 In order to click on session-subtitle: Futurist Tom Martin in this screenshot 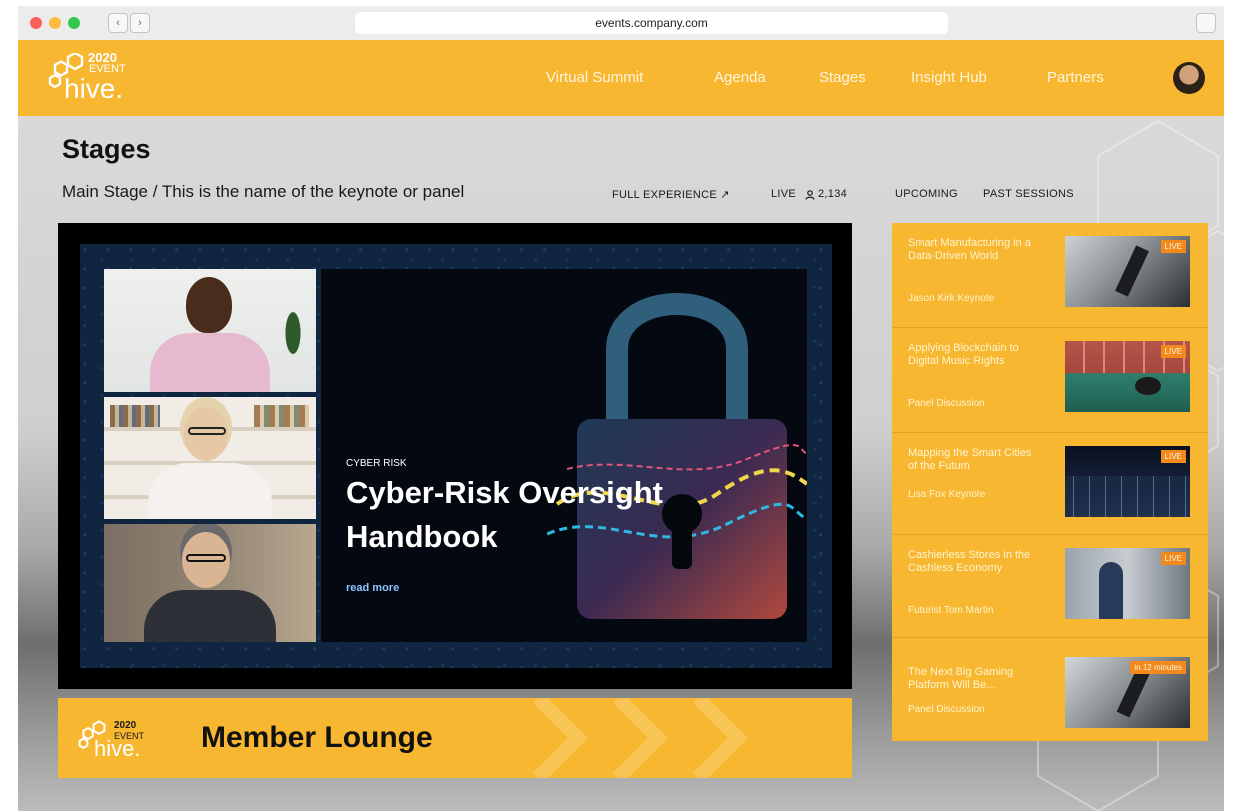, I will do `click(951, 610)`.